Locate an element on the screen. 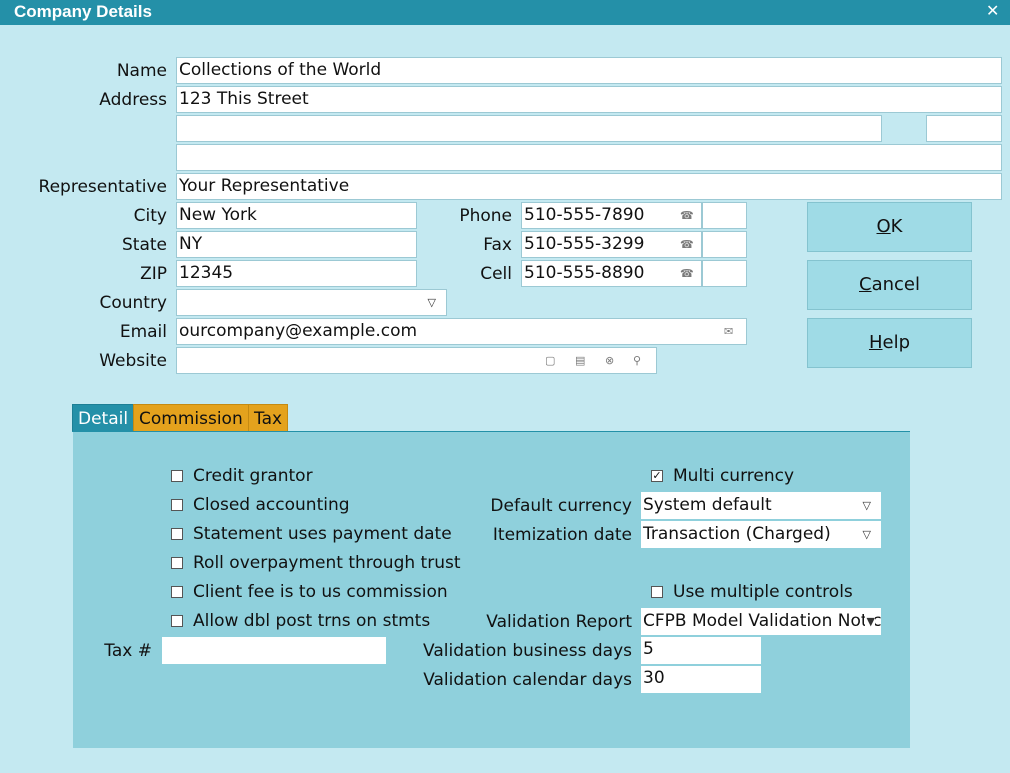  itemization-date-value: Transaction (Charged) is located at coordinates (737, 534).